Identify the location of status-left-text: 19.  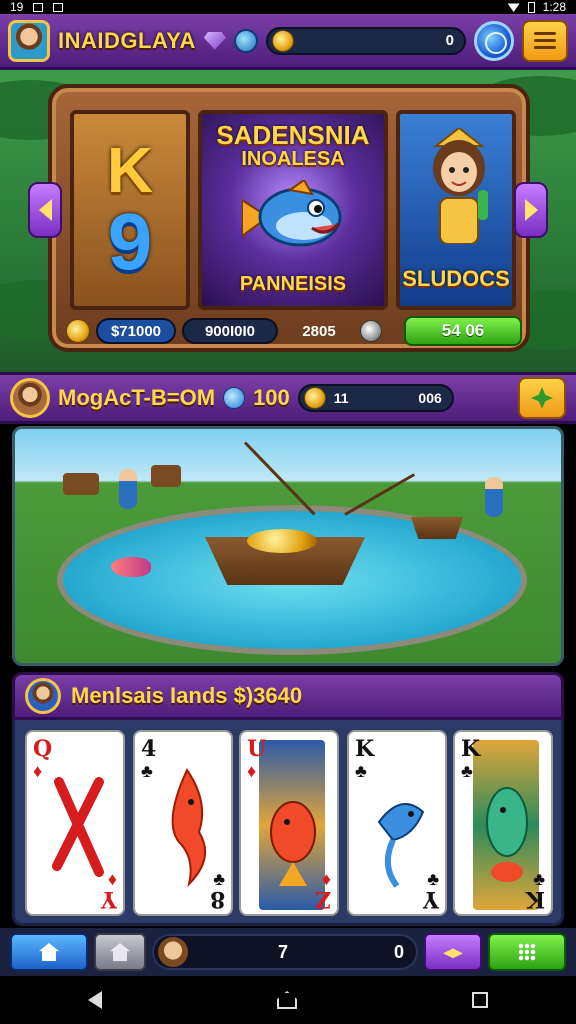
(17, 7).